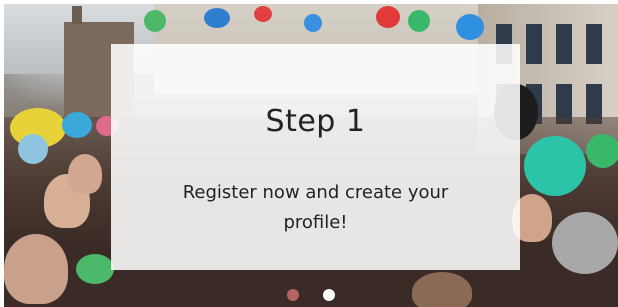 The width and height of the screenshot is (618, 307). I want to click on carousel-pagination, so click(311, 294).